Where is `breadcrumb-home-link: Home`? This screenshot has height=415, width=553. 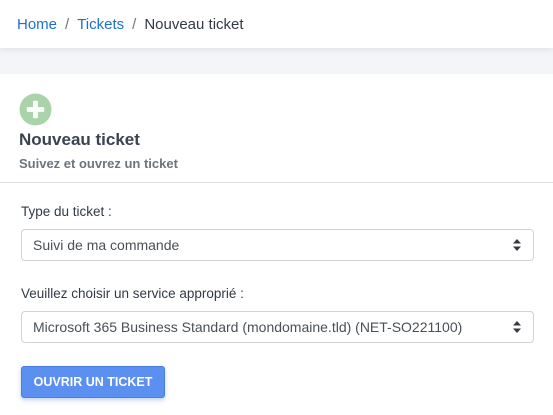 breadcrumb-home-link: Home is located at coordinates (37, 24).